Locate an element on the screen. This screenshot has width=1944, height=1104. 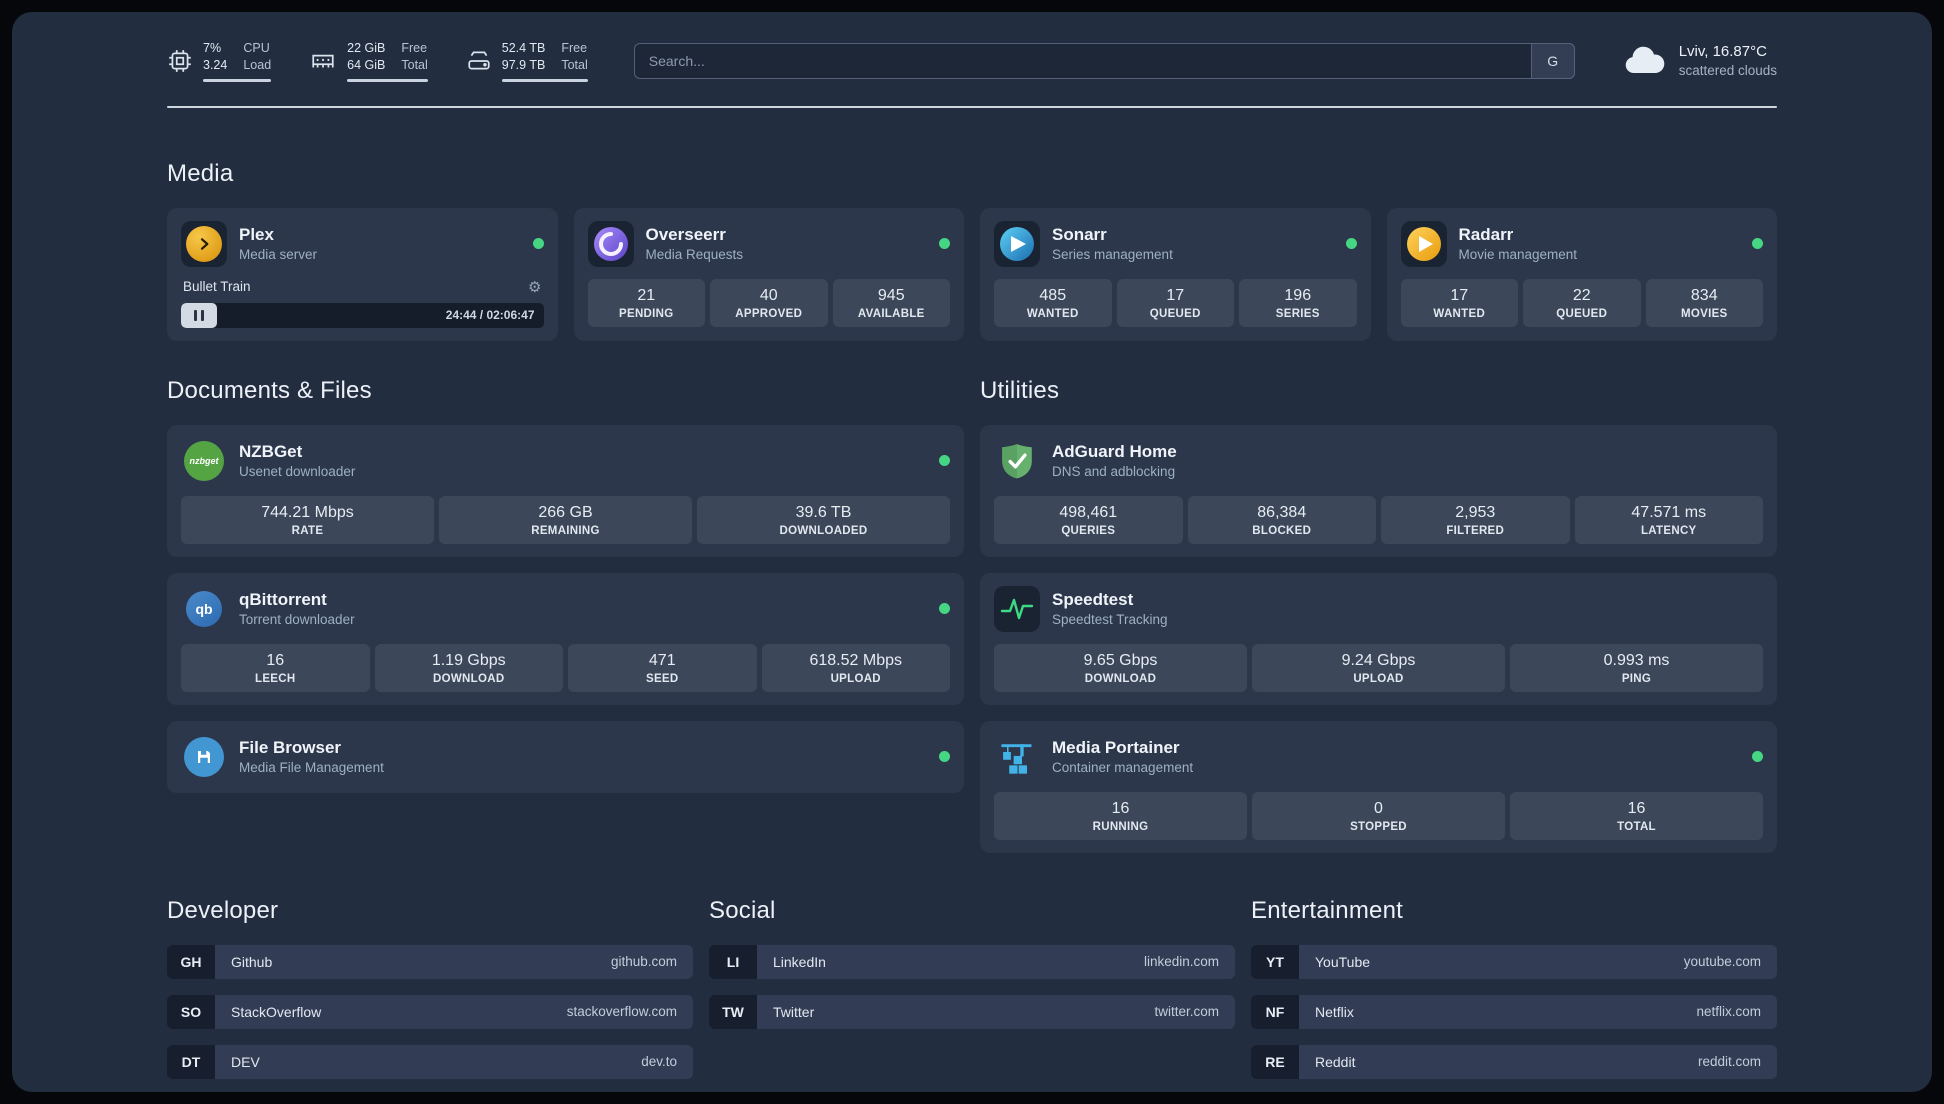
bookmark-github: GH Github github.com is located at coordinates (430, 961).